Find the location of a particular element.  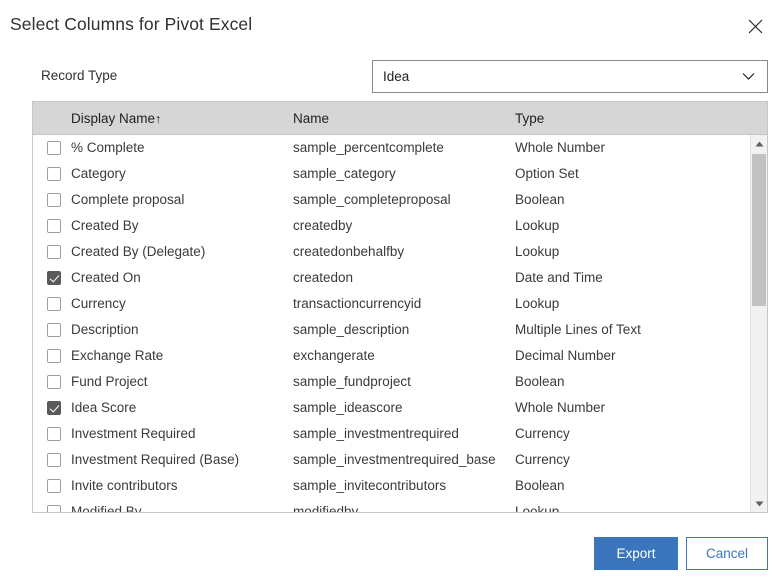

close-button is located at coordinates (755, 26).